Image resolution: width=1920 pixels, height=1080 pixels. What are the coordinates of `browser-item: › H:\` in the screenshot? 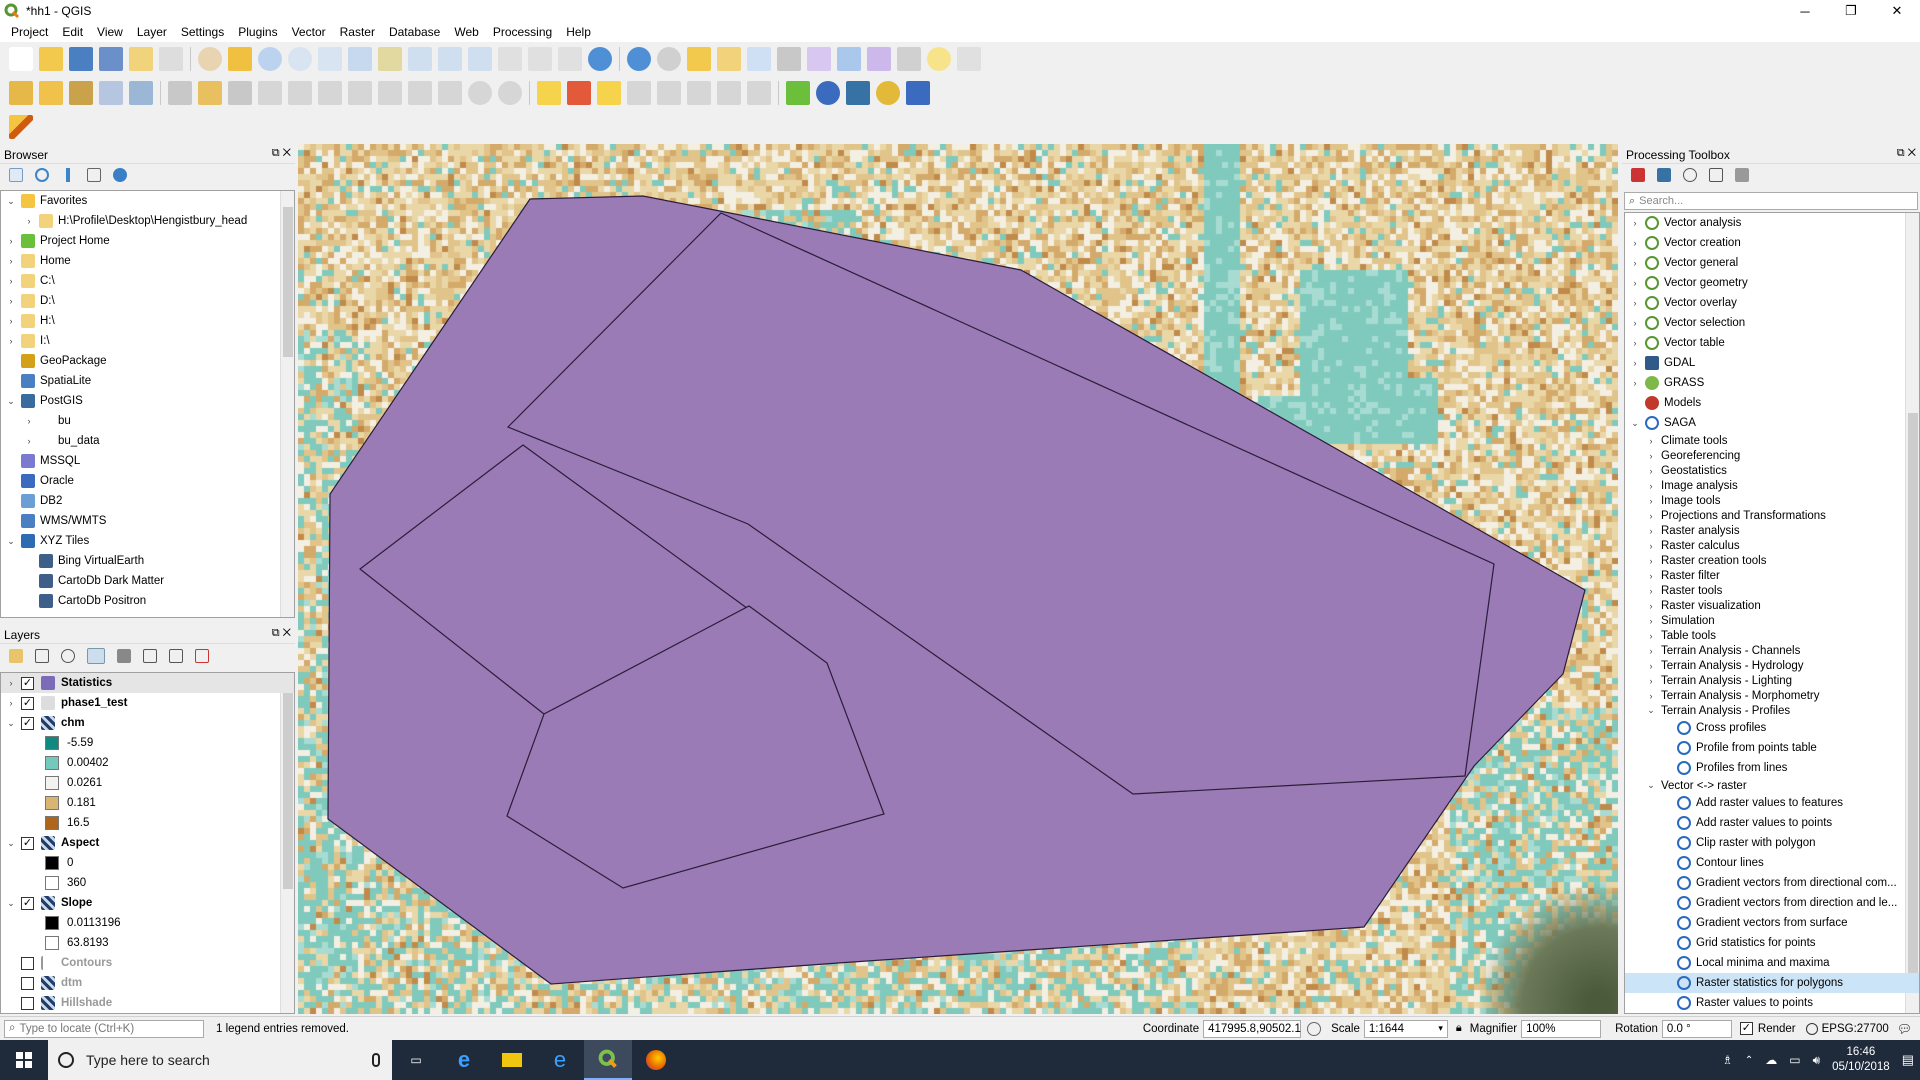 It's located at (147, 321).